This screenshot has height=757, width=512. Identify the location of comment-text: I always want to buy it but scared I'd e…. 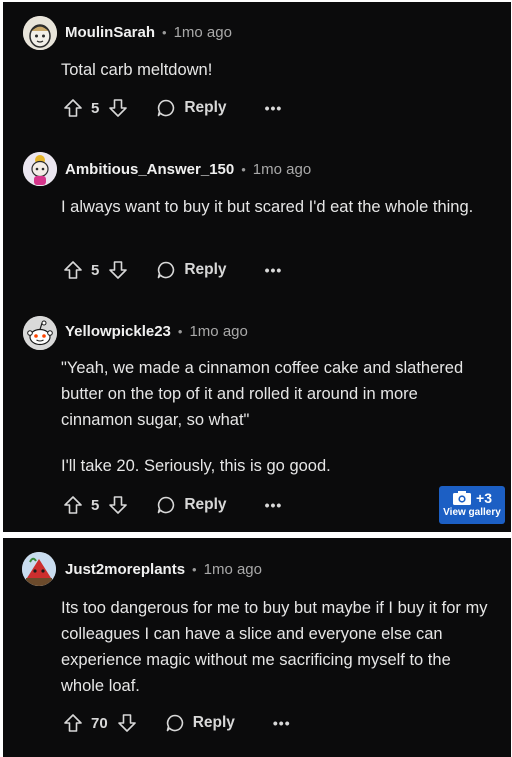
(267, 207).